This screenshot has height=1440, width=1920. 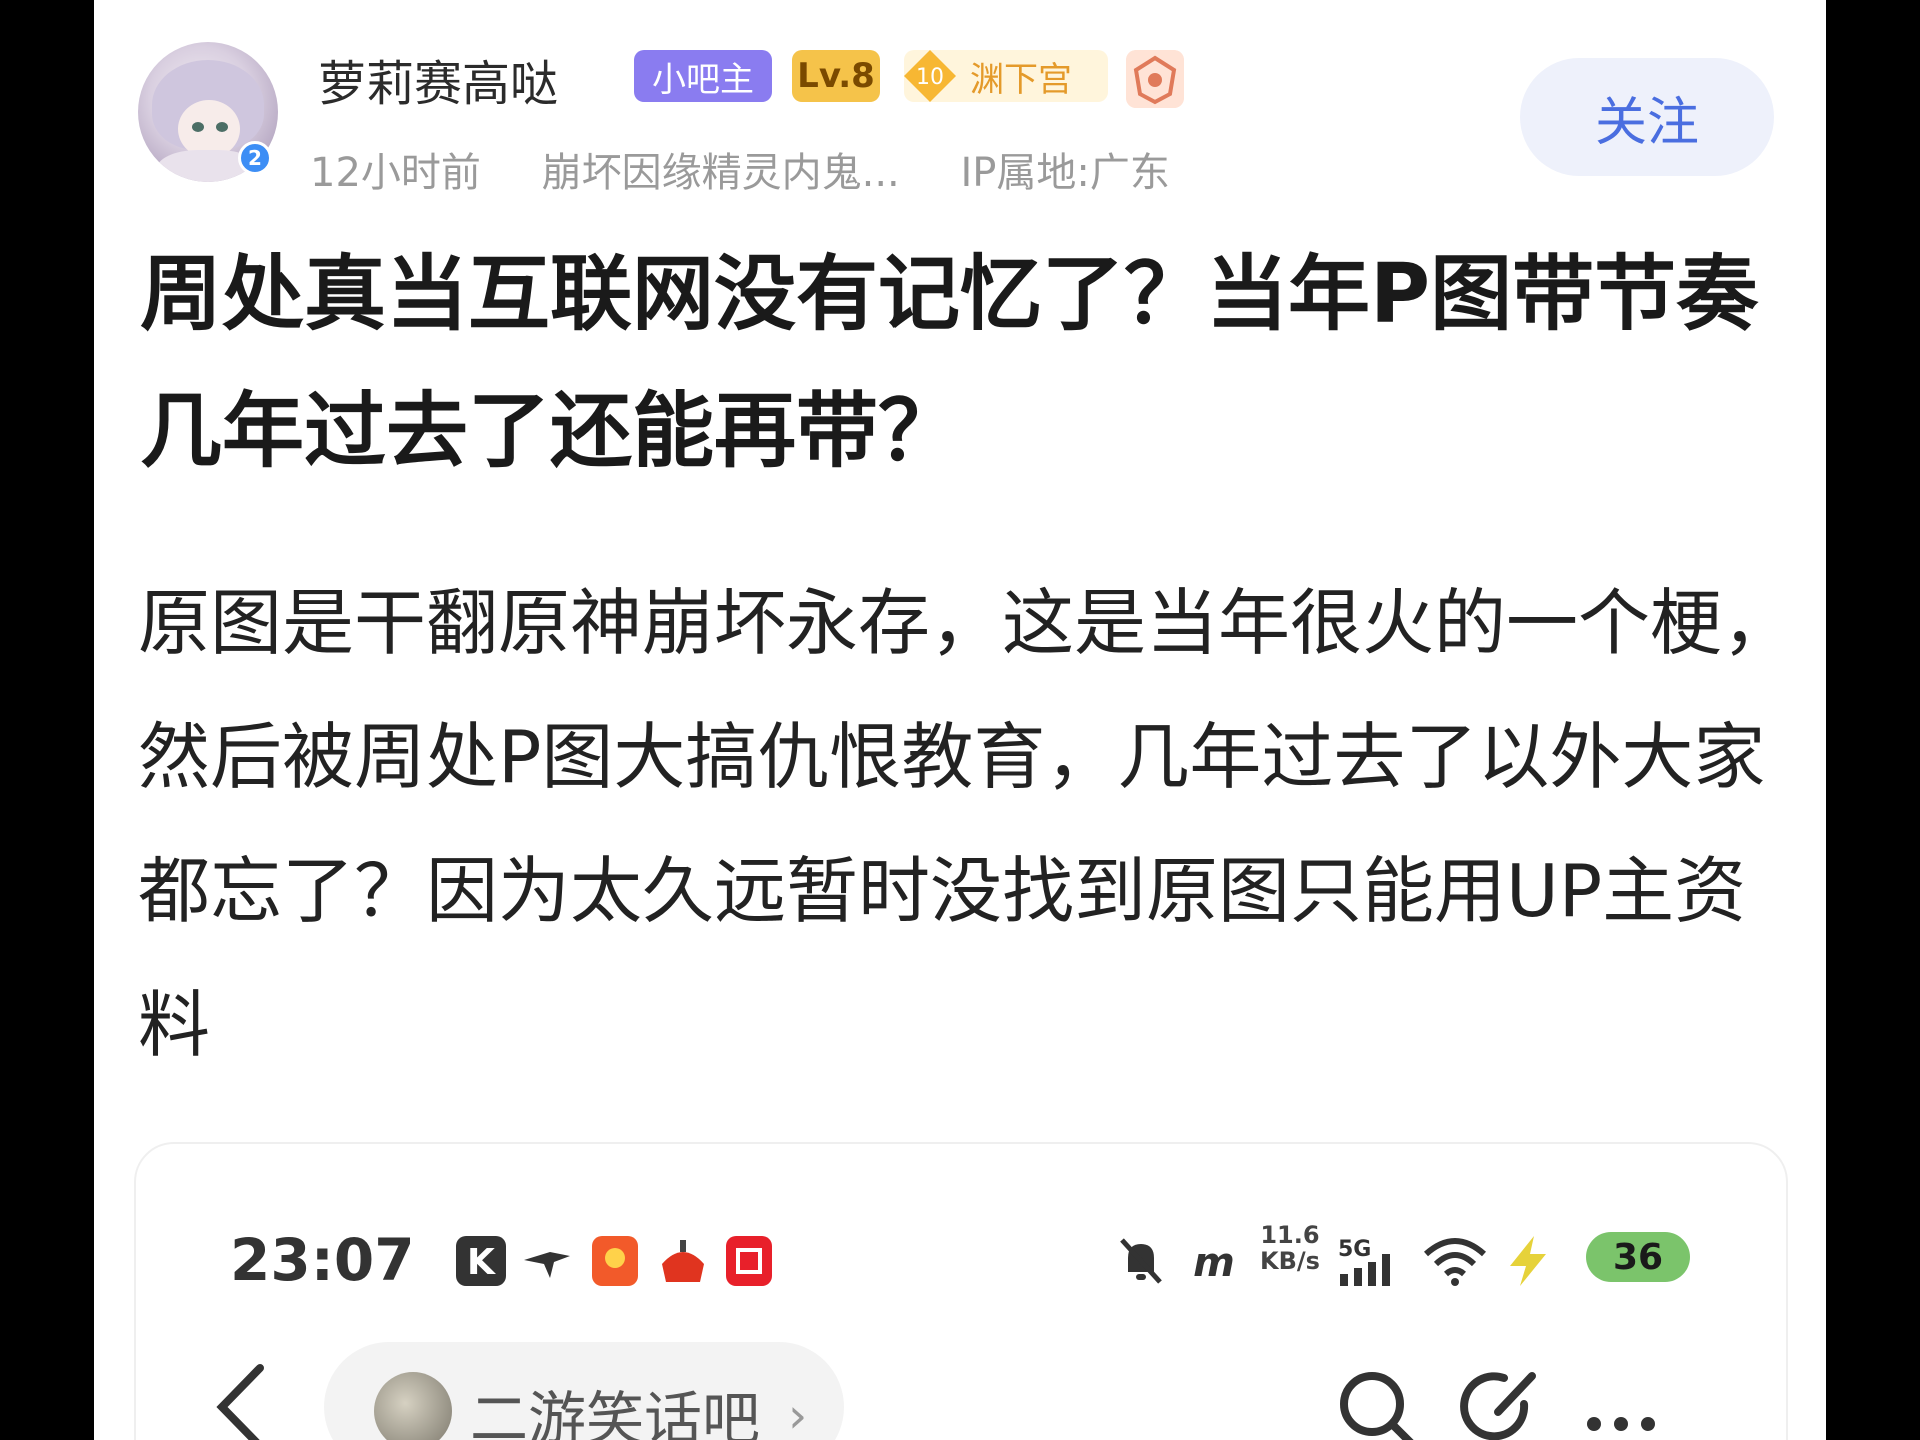 I want to click on network-speed-unit: KB/s, so click(x=1290, y=1261).